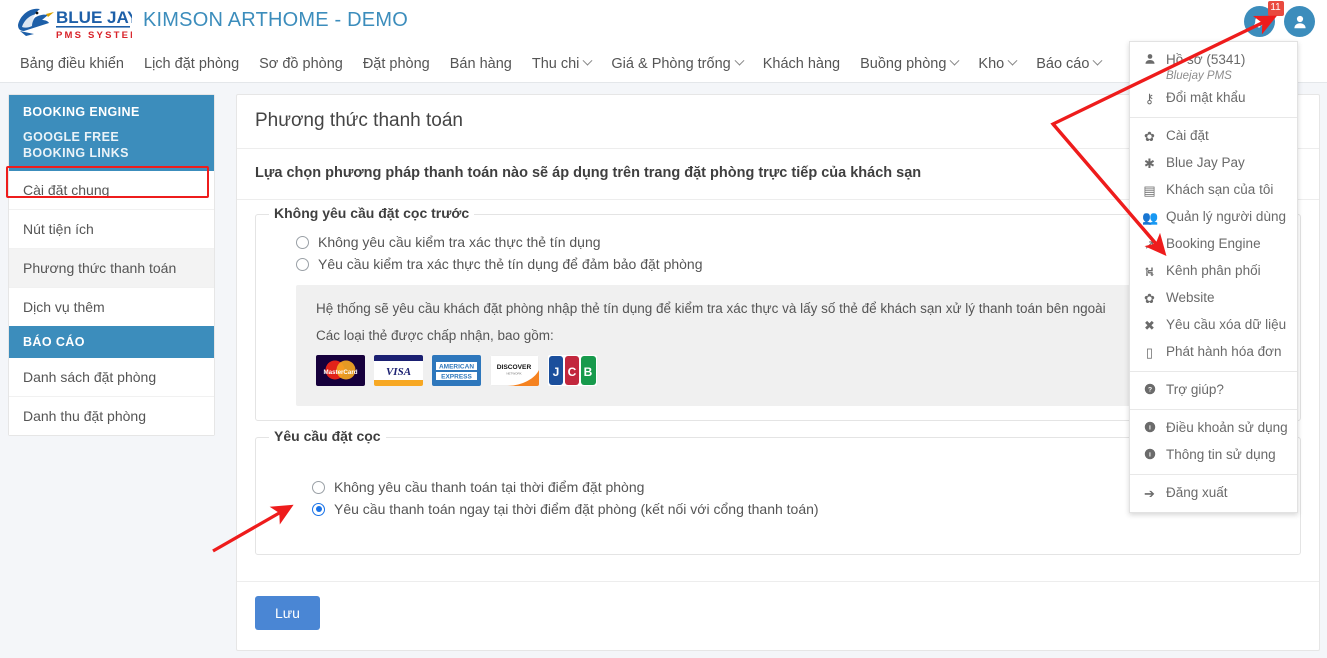  I want to click on sitemap-icon: ⛕, so click(1149, 271).